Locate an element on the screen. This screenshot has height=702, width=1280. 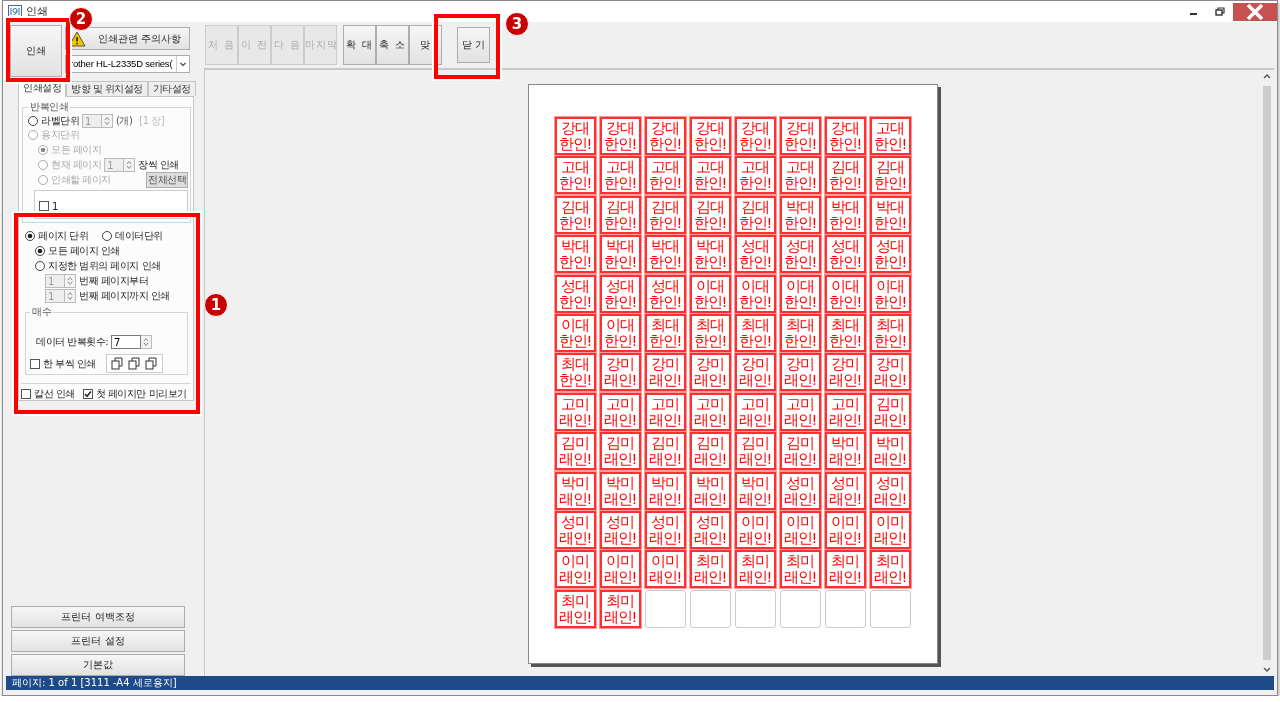
checkbox: 한 부씩 인쇄 is located at coordinates (63, 363).